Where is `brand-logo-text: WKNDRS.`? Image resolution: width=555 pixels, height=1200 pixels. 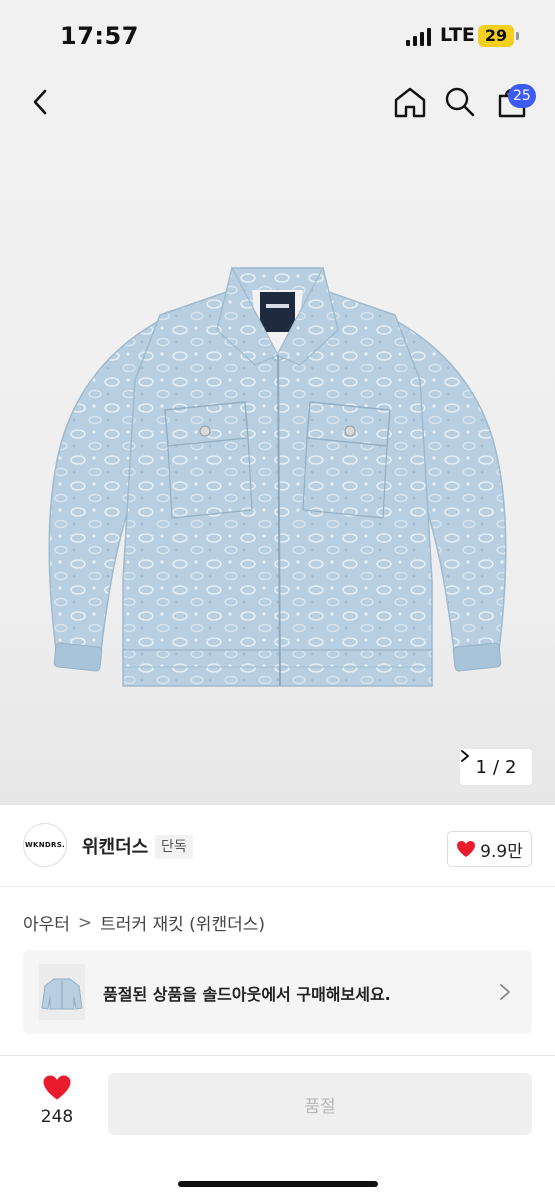
brand-logo-text: WKNDRS. is located at coordinates (44, 845).